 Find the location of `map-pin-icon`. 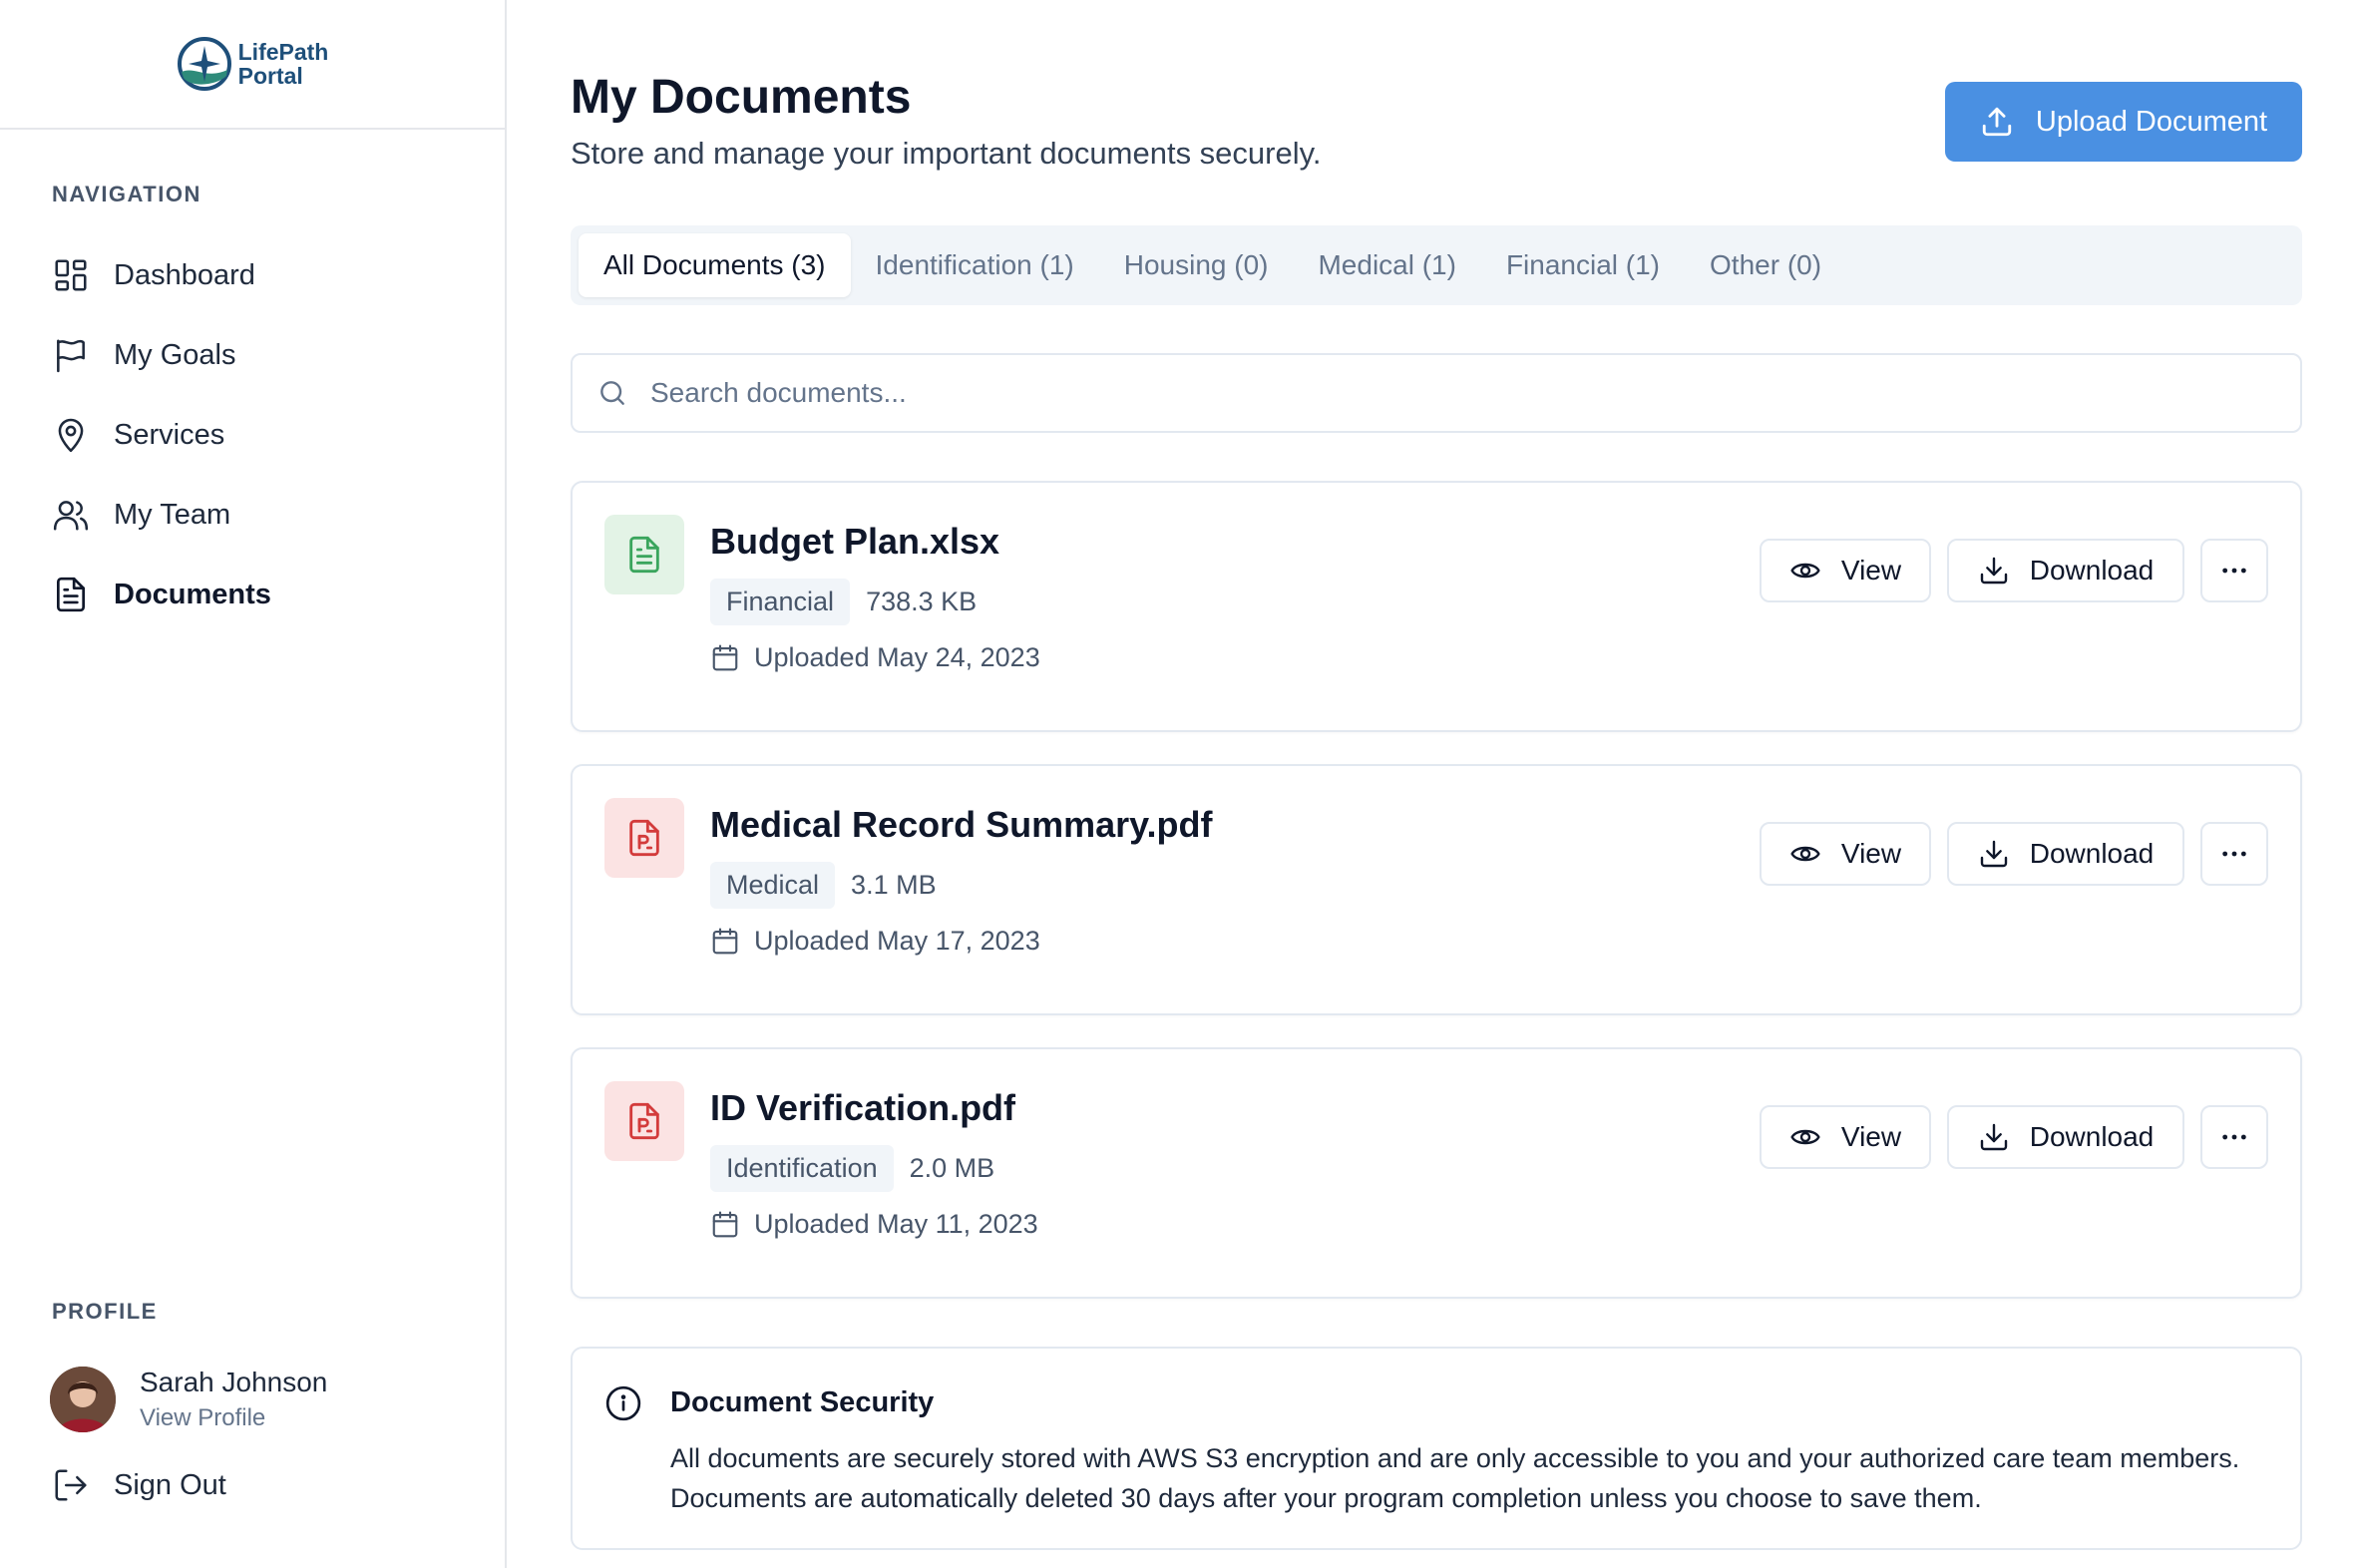

map-pin-icon is located at coordinates (71, 436).